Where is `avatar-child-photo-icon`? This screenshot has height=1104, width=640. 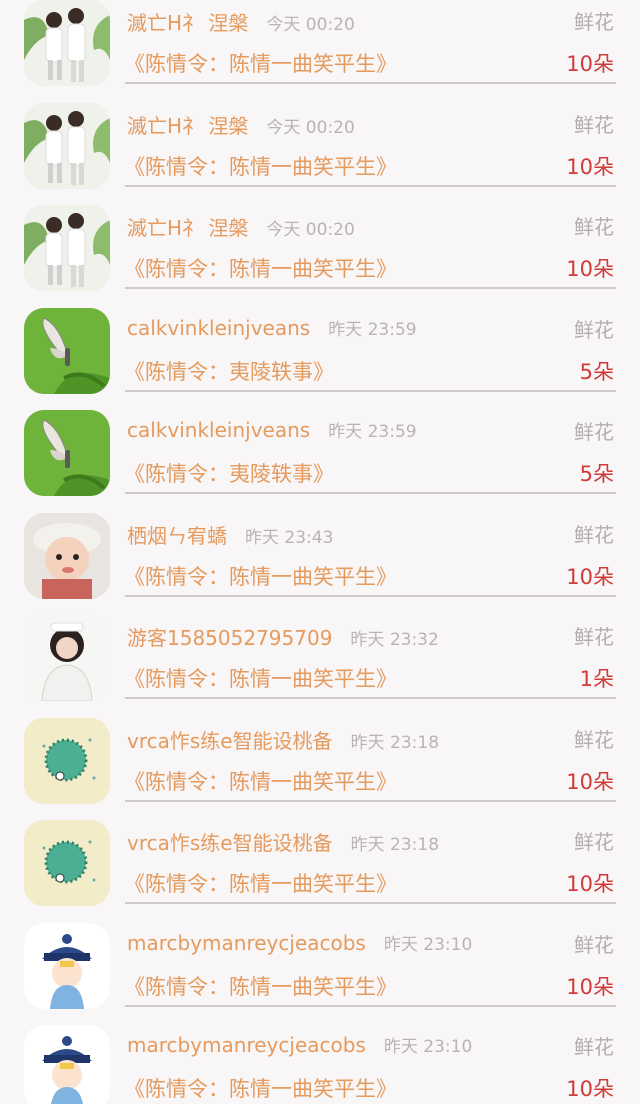 avatar-child-photo-icon is located at coordinates (67, 555).